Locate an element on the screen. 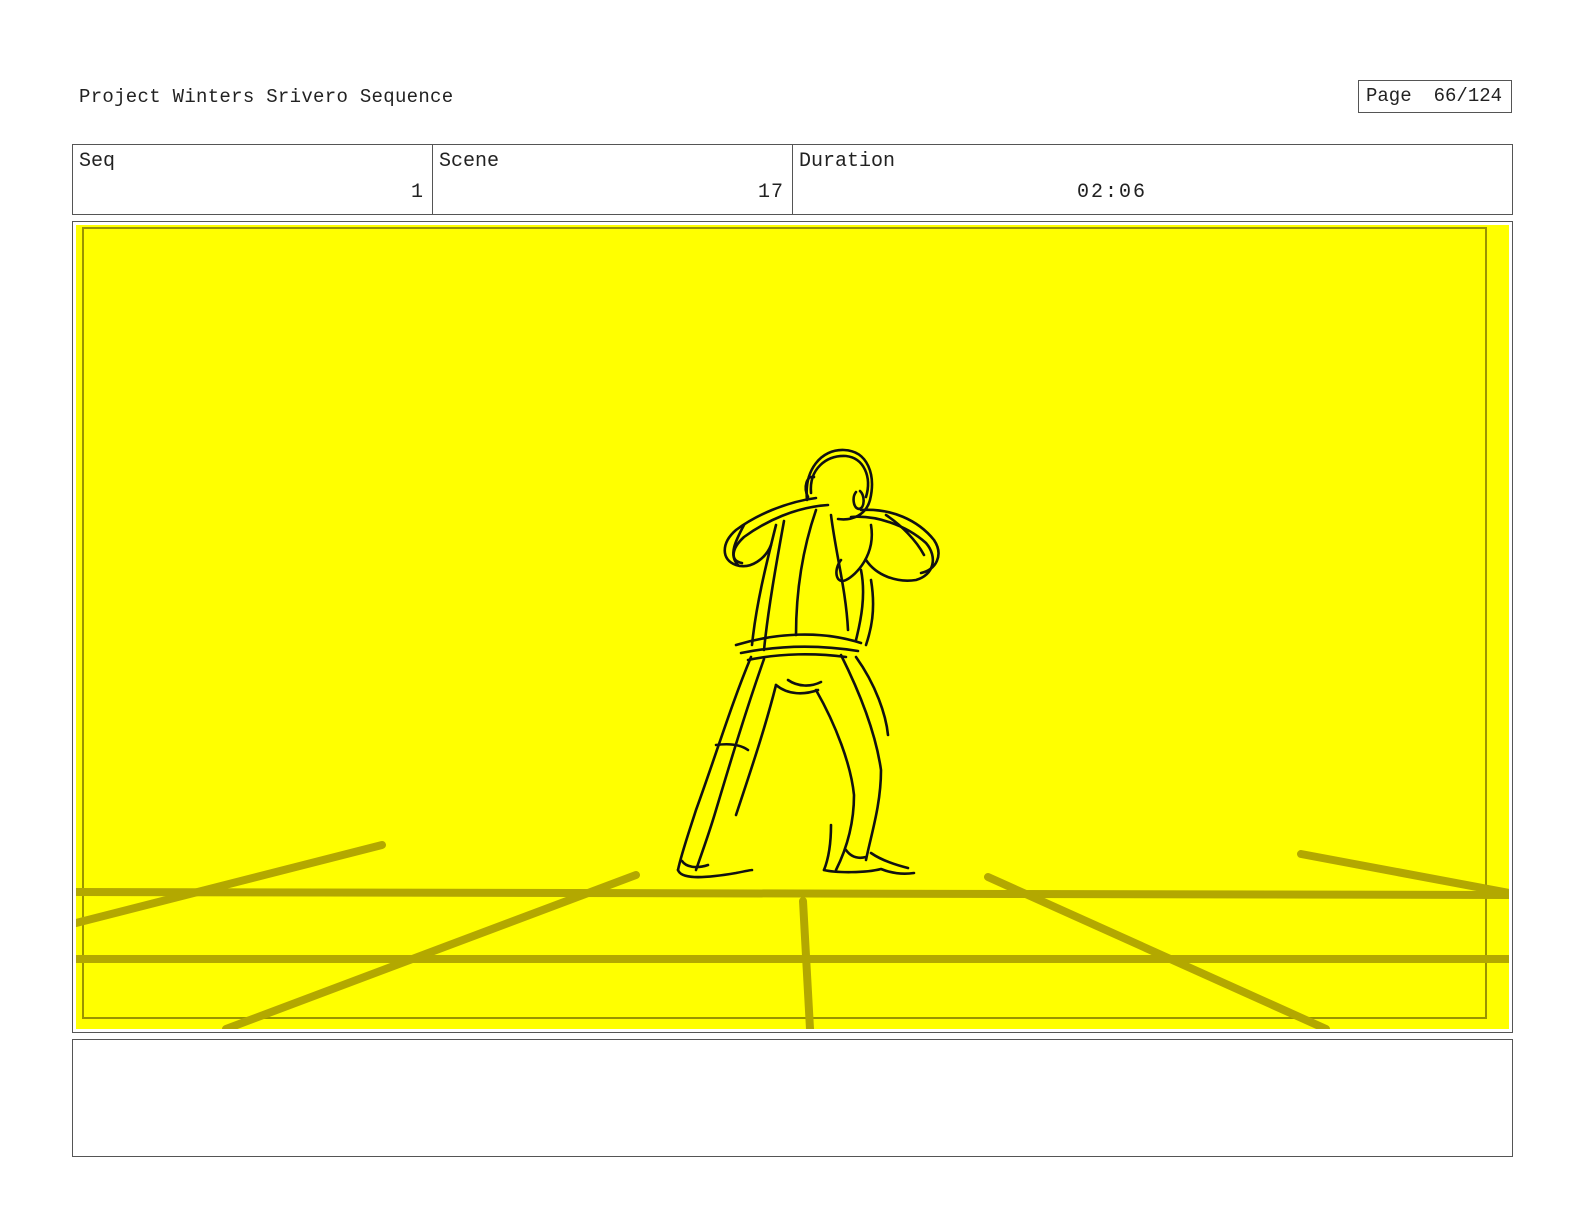 The width and height of the screenshot is (1584, 1224). panel-notes-box is located at coordinates (792, 1098).